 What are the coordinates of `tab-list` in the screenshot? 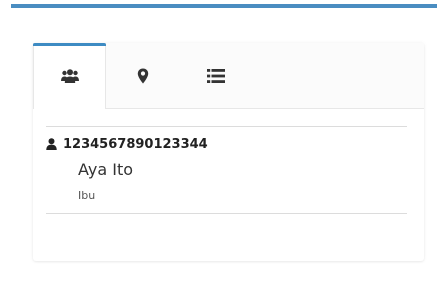 It's located at (215, 75).